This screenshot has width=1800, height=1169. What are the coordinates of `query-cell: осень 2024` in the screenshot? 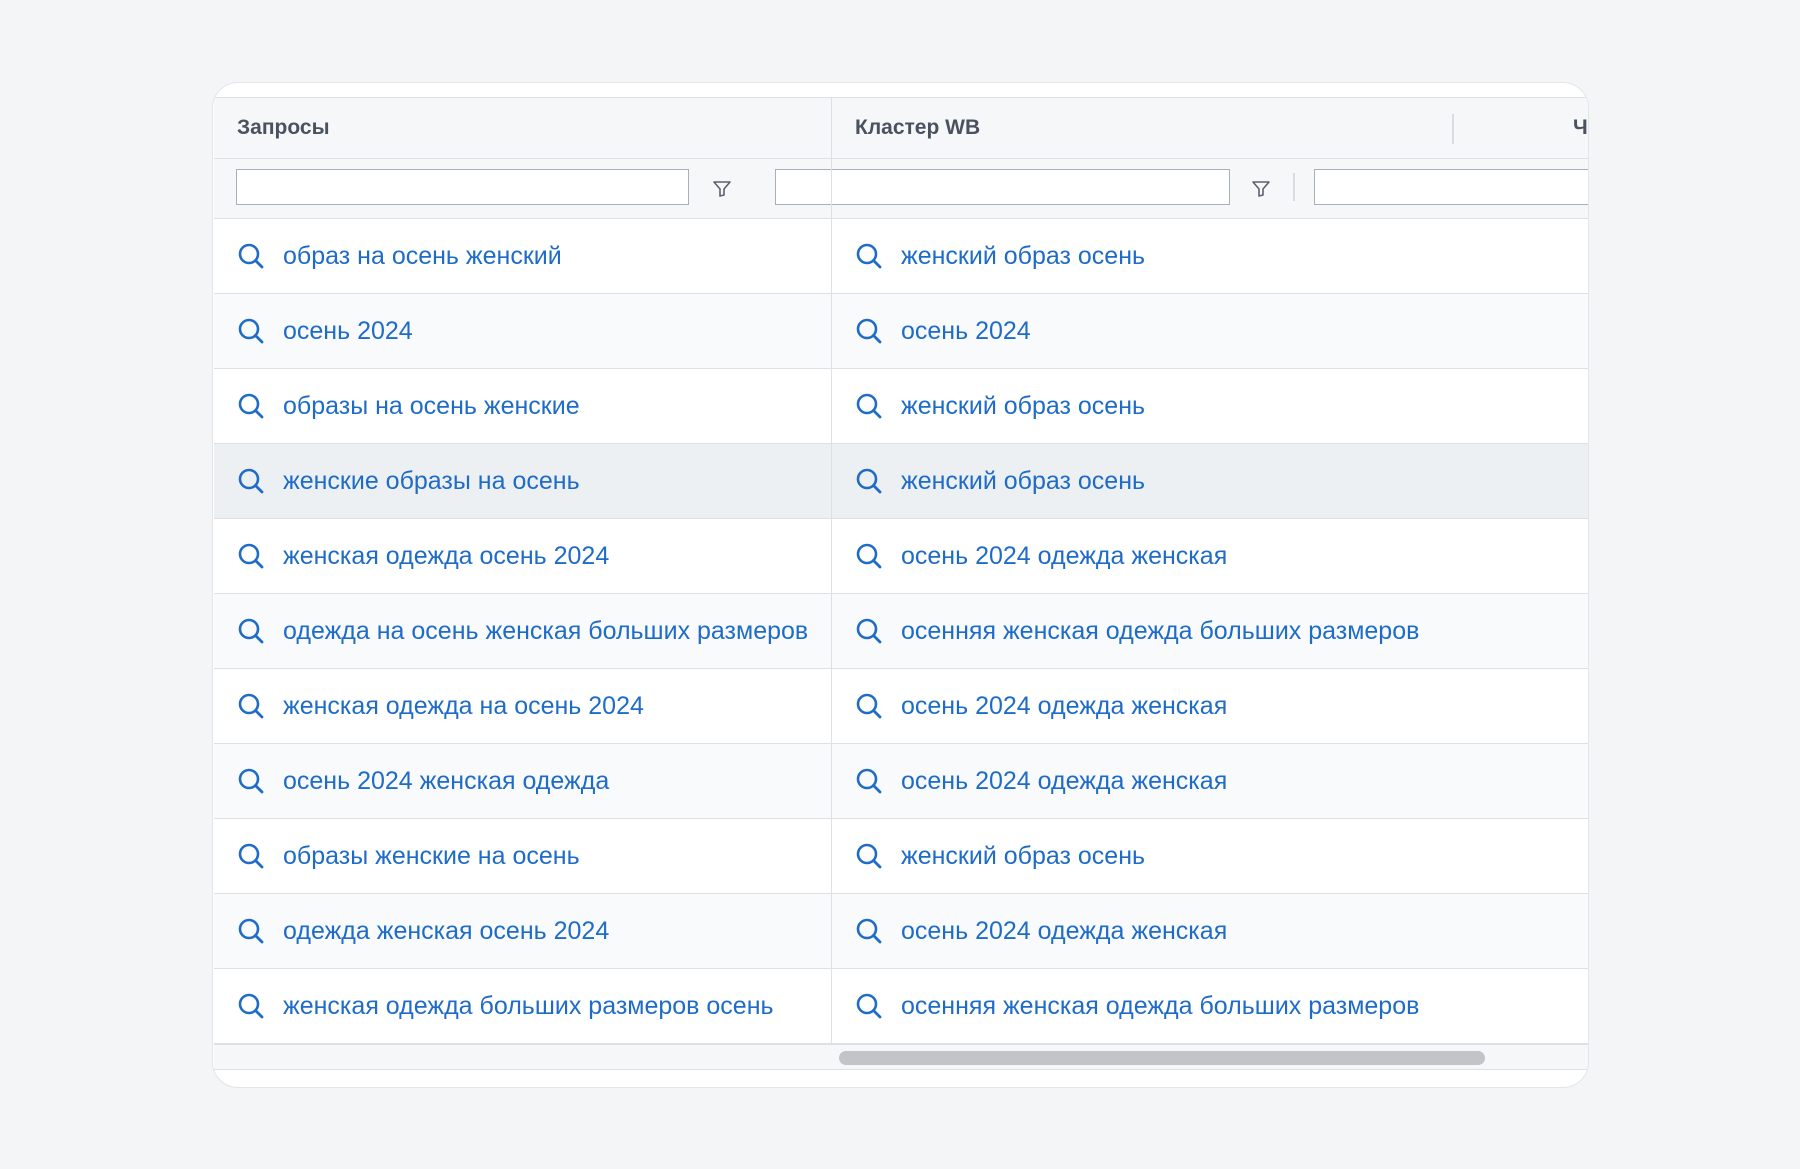 It's located at (522, 331).